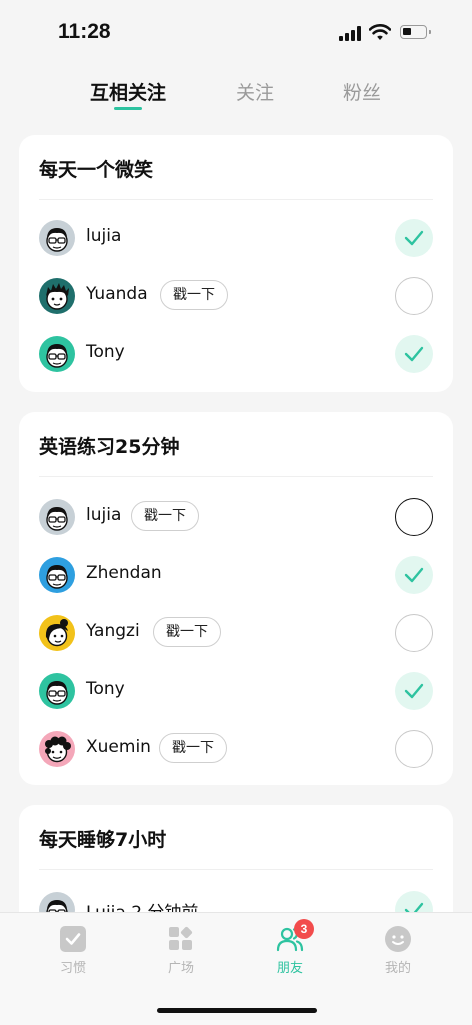 Image resolution: width=472 pixels, height=1025 pixels. I want to click on status-time: 11:28, so click(84, 31).